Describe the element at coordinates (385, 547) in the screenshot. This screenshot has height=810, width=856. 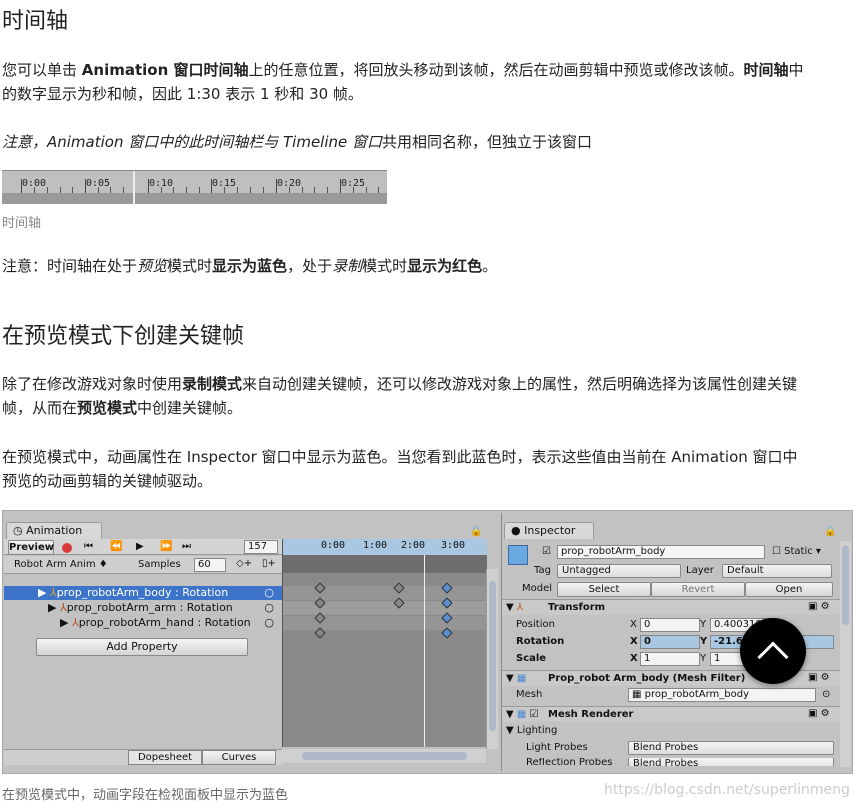
I see `time-ruler-preview: 0:00 1:00 2:00 3:00` at that location.